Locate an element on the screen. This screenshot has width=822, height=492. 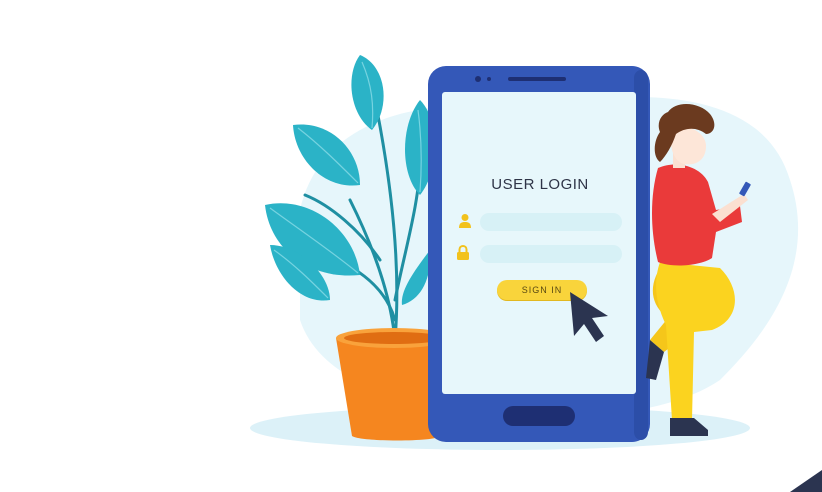
person-figure is located at coordinates (698, 269).